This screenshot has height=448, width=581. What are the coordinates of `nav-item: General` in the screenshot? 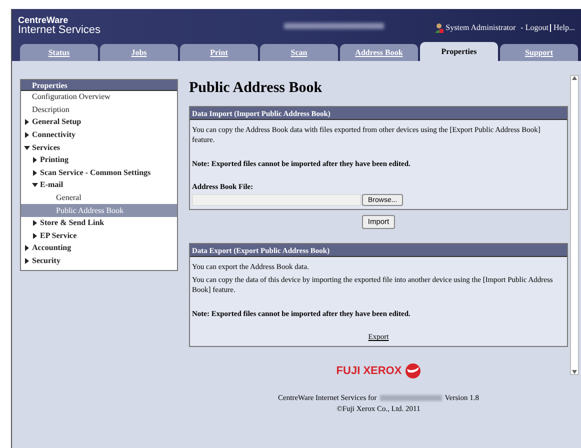 It's located at (99, 198).